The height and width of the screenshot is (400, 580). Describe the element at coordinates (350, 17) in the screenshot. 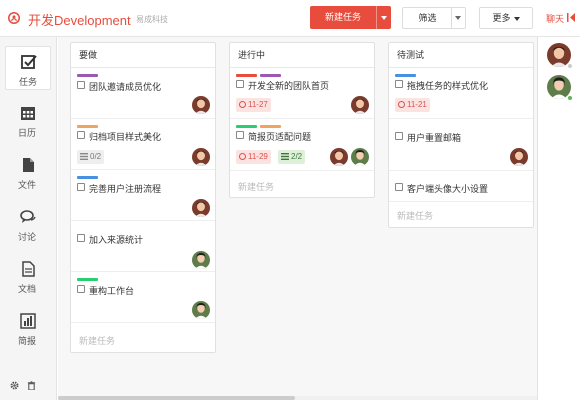

I see `new-task-button: 新建任务` at that location.